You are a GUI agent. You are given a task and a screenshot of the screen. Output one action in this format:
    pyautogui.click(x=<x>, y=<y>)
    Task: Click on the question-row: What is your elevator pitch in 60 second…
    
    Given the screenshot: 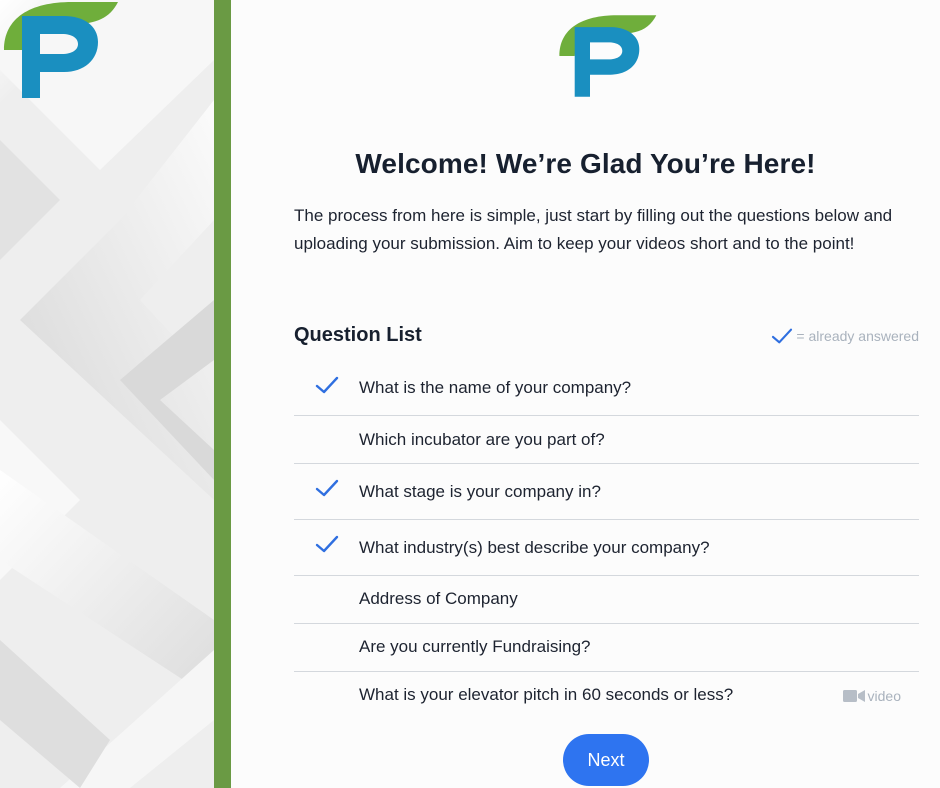 What is the action you would take?
    pyautogui.click(x=606, y=697)
    